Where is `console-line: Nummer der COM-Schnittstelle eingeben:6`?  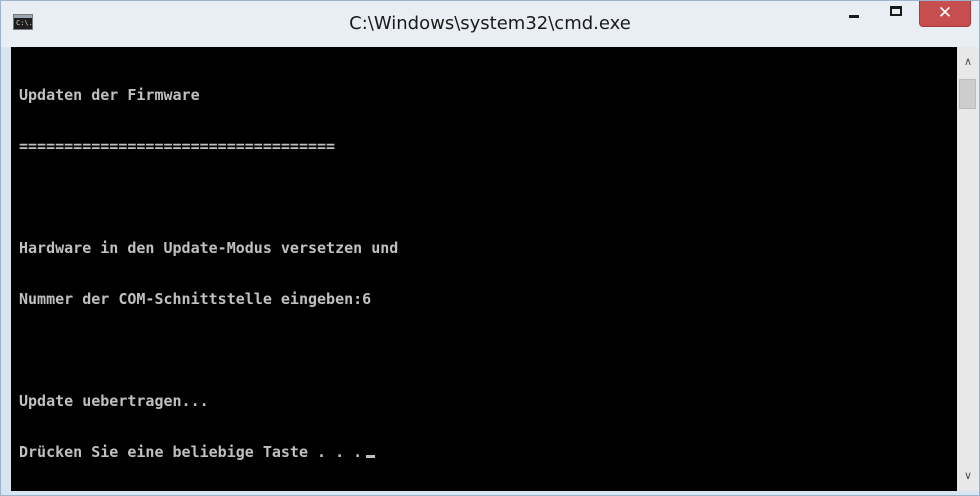 console-line: Nummer der COM-Schnittstelle eingeben:6 is located at coordinates (195, 299).